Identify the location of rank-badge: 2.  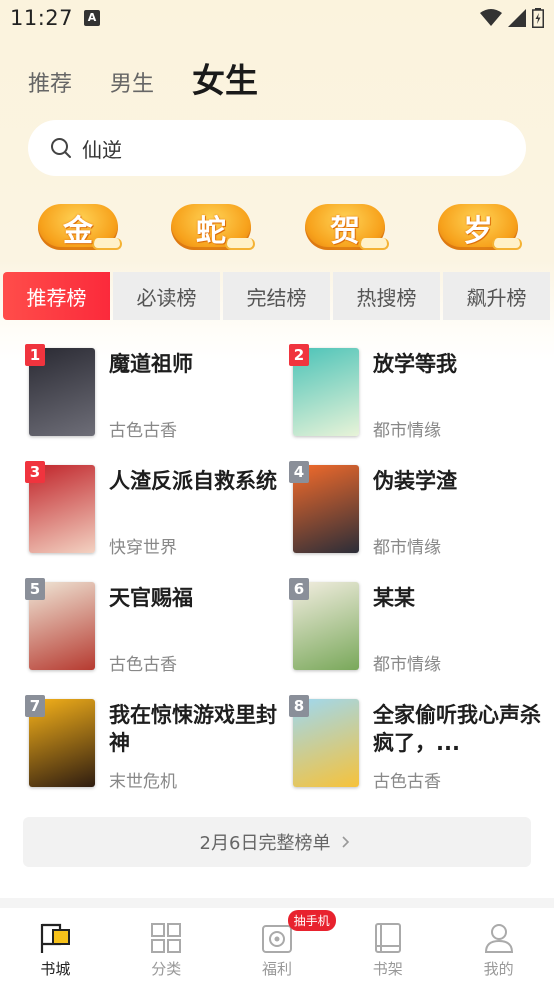
(299, 355).